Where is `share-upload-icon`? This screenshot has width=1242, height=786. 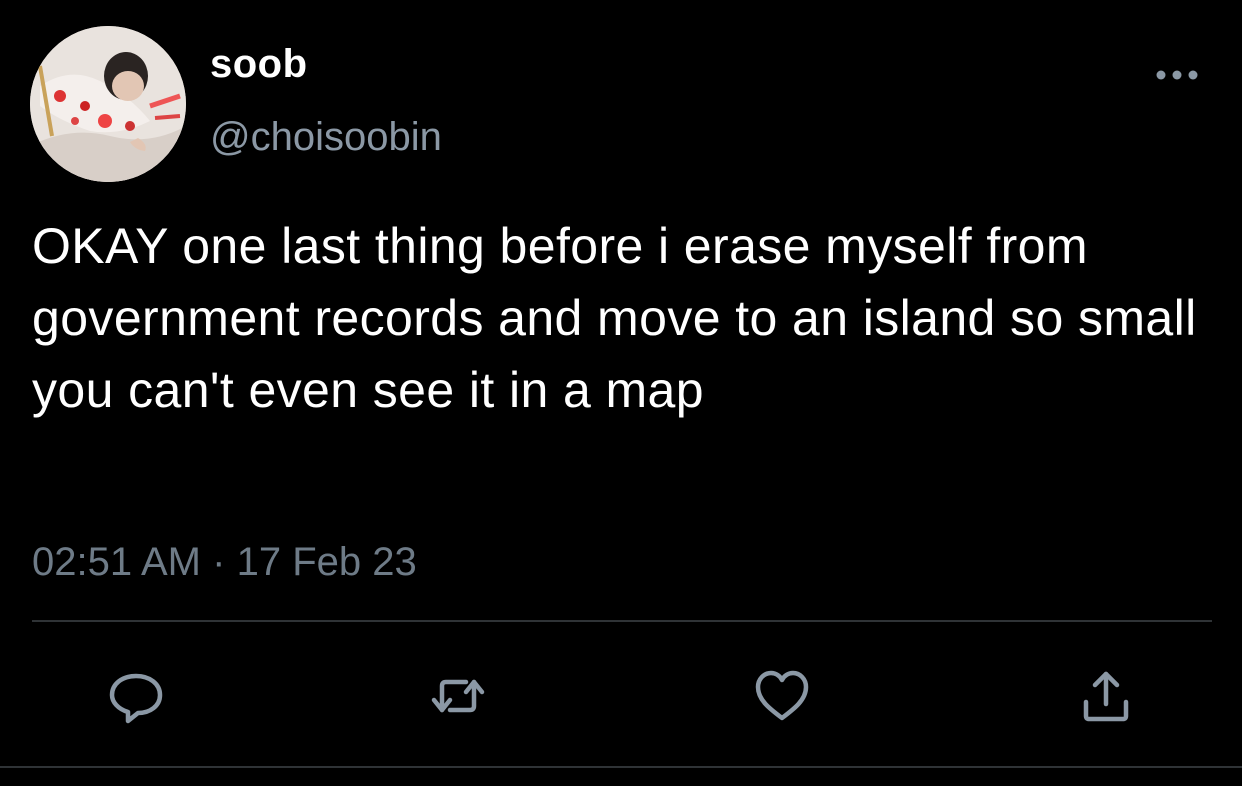 share-upload-icon is located at coordinates (1106, 696).